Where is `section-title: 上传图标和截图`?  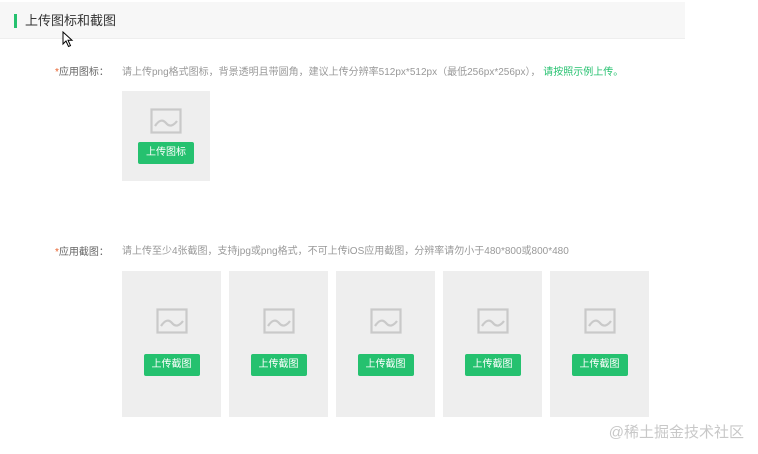
section-title: 上传图标和截图 is located at coordinates (71, 20).